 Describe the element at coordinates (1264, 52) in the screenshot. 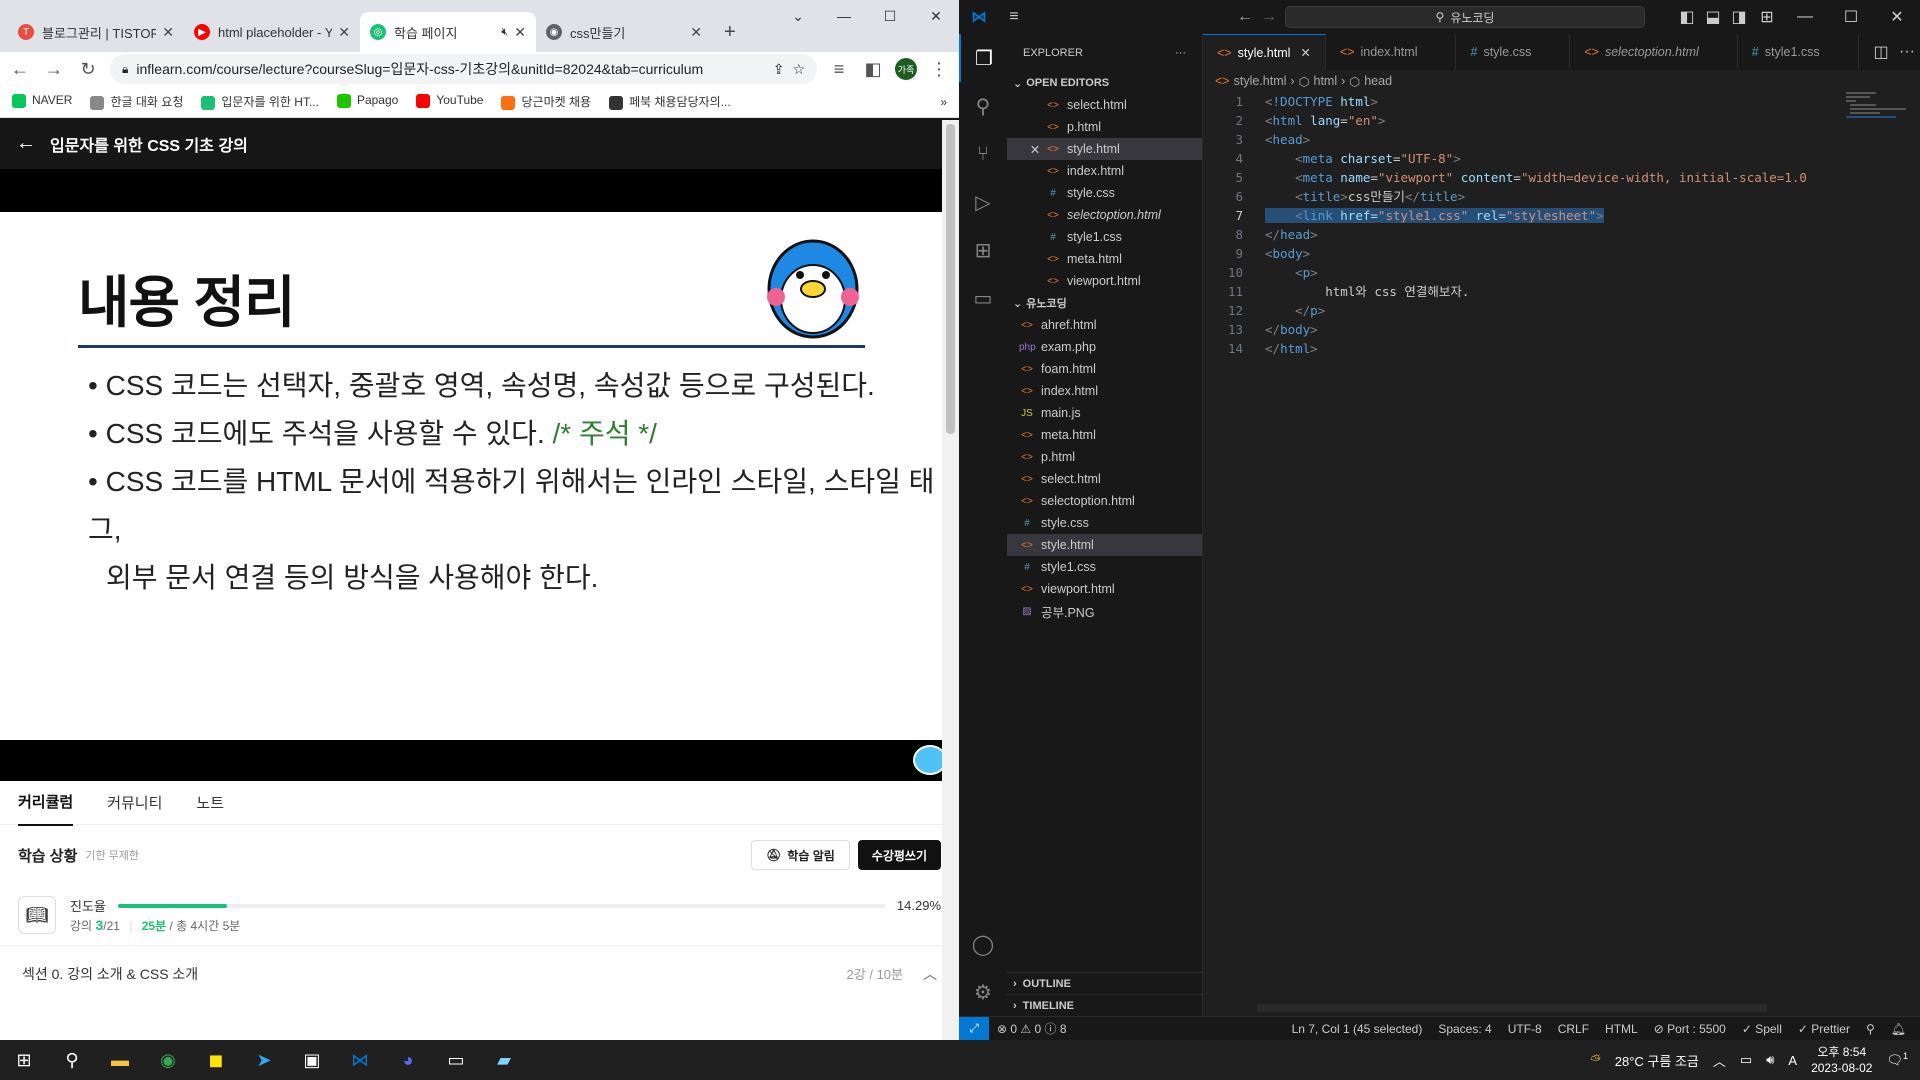

I see `editor-tab: <> style.html ✕` at that location.